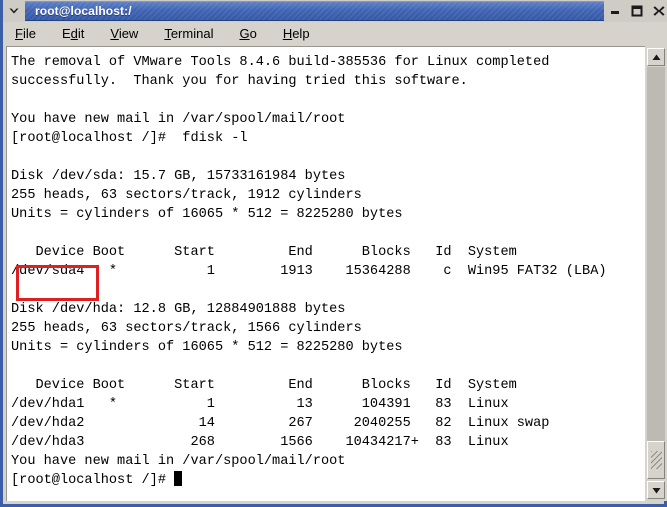 This screenshot has height=507, width=667. Describe the element at coordinates (83, 11) in the screenshot. I see `window-title: root@localhost:/` at that location.